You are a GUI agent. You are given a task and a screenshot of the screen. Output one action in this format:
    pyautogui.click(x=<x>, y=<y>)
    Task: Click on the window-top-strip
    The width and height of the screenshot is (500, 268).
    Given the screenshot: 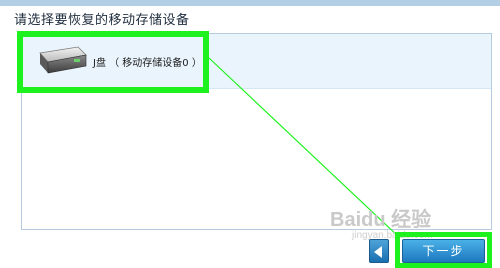 What is the action you would take?
    pyautogui.click(x=250, y=3)
    